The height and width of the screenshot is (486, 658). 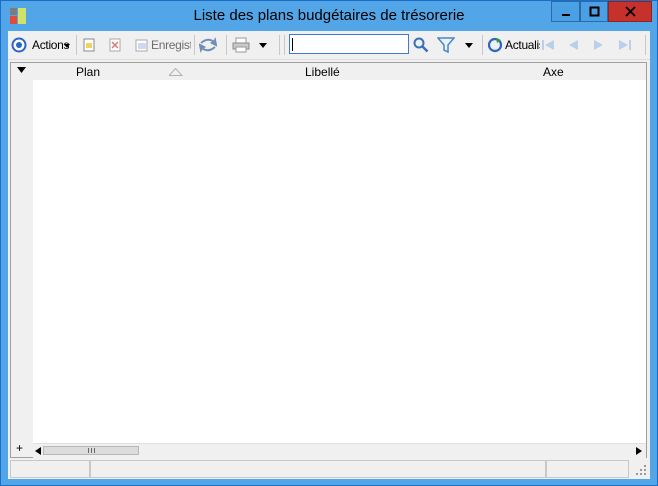 I want to click on minimize-button, so click(x=565, y=11).